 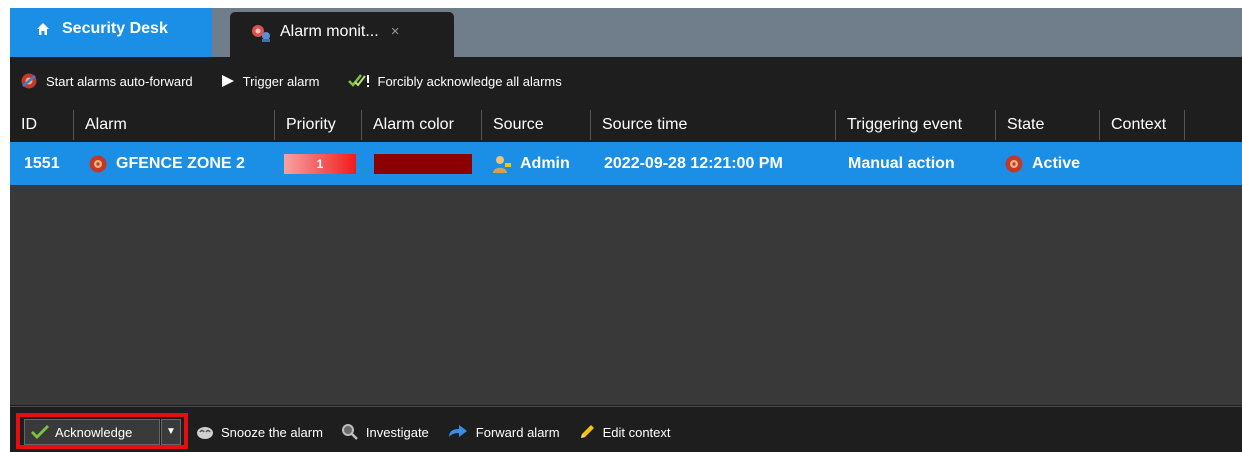 I want to click on acknowledge-label: Acknowledge, so click(x=94, y=432).